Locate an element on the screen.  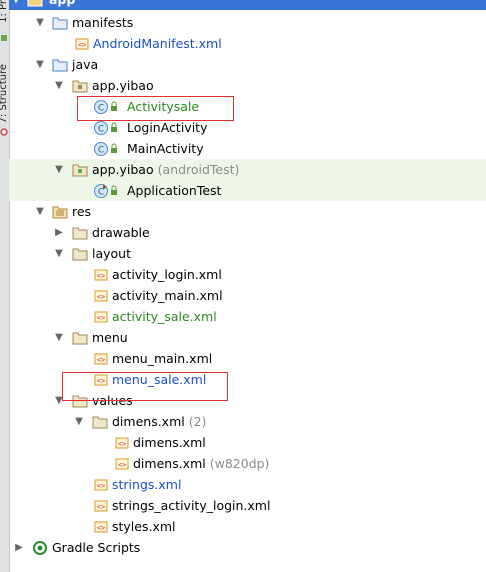
tree-label: strings_activity_login.xml is located at coordinates (191, 505).